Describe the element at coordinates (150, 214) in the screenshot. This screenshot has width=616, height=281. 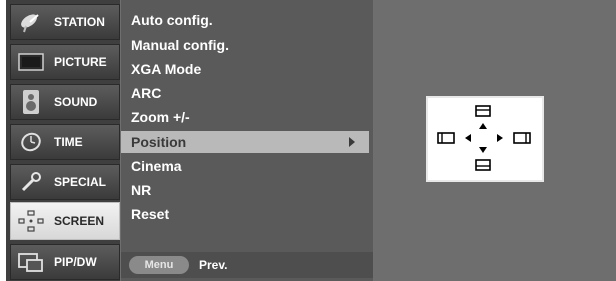
I see `submenu-item-label: Reset` at that location.